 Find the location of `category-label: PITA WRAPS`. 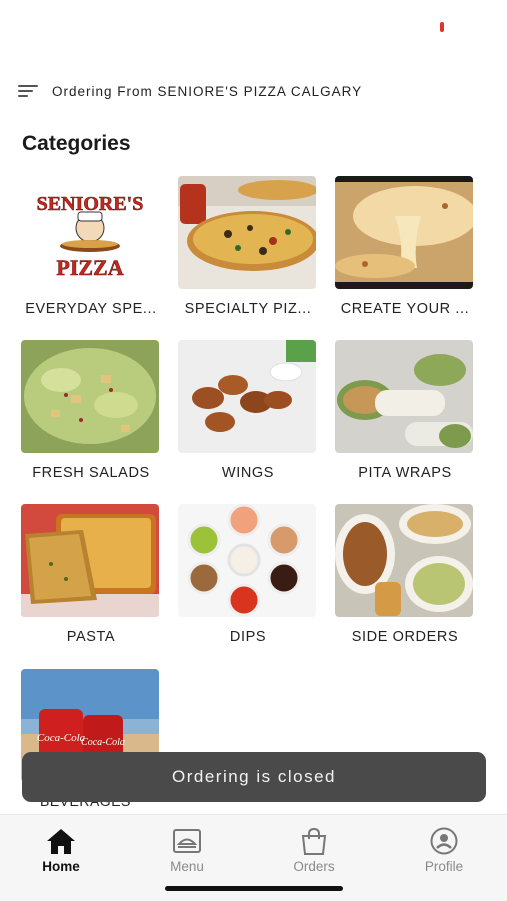

category-label: PITA WRAPS is located at coordinates (405, 473).